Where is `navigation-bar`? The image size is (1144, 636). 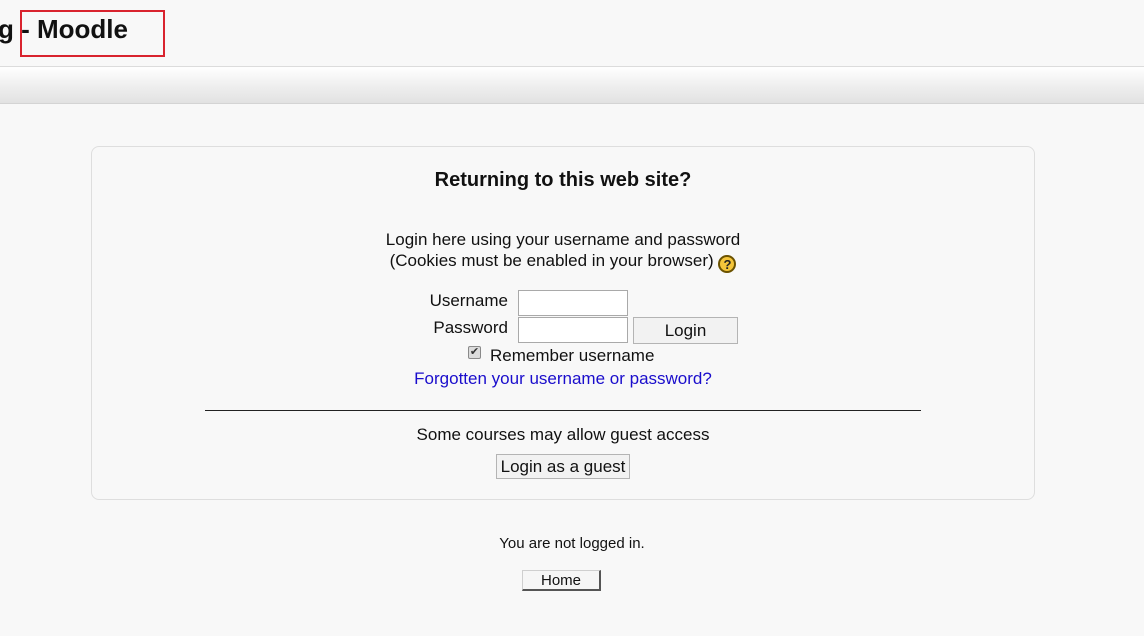
navigation-bar is located at coordinates (572, 85).